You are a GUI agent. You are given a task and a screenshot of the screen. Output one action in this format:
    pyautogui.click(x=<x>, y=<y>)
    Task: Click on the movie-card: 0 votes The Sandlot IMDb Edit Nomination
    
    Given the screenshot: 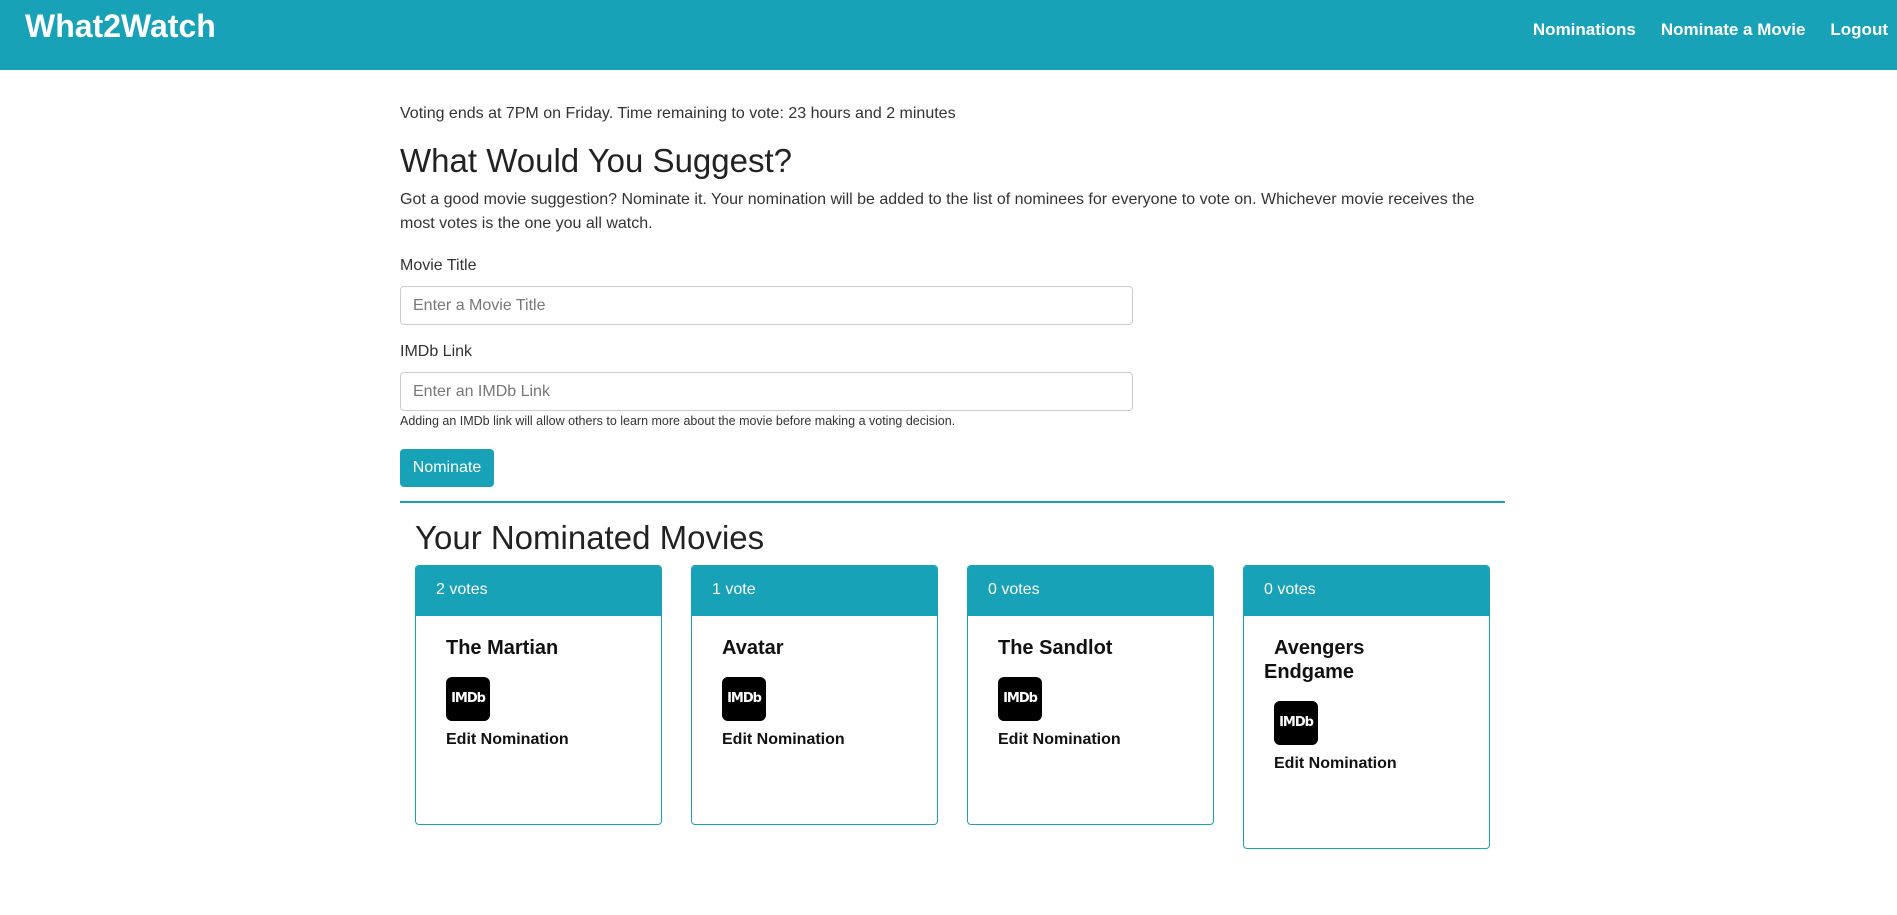 What is the action you would take?
    pyautogui.click(x=1090, y=695)
    